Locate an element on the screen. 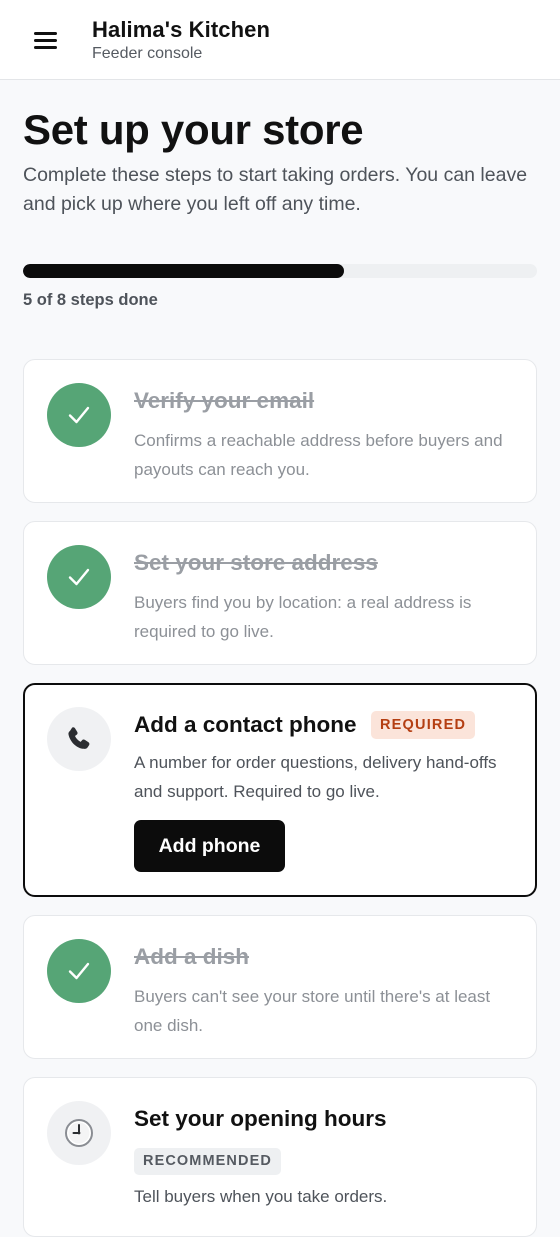 Image resolution: width=560 pixels, height=1237 pixels. add-phone-button: Add phone is located at coordinates (209, 846).